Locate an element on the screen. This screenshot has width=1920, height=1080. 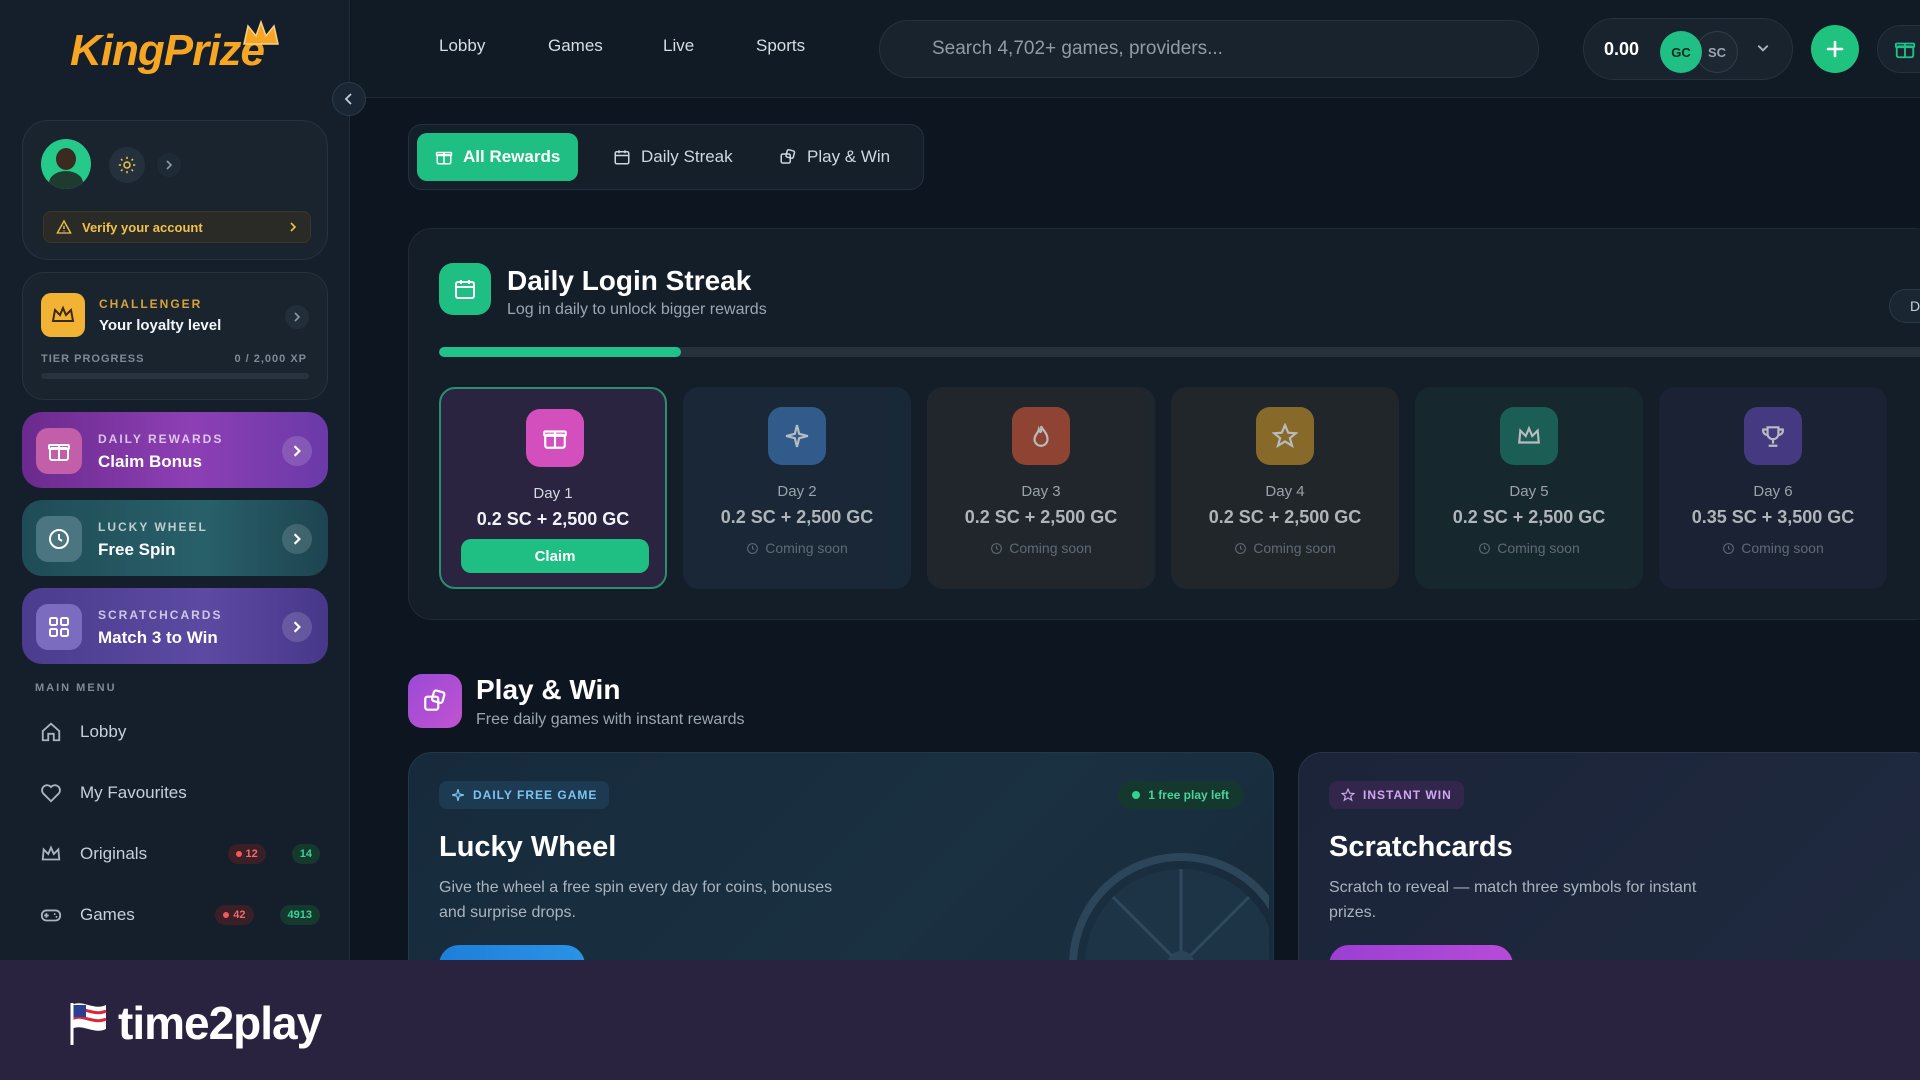
promo-title: Match 3 to Win is located at coordinates (158, 637).